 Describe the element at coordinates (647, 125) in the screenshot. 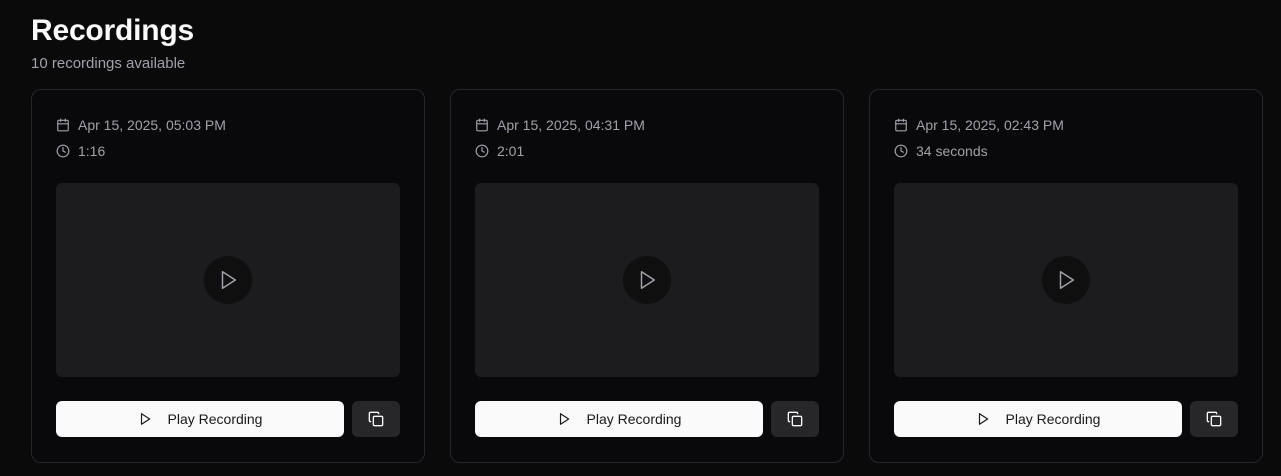

I see `recording-date-row: Apr 15, 2025, 04:31 PM` at that location.